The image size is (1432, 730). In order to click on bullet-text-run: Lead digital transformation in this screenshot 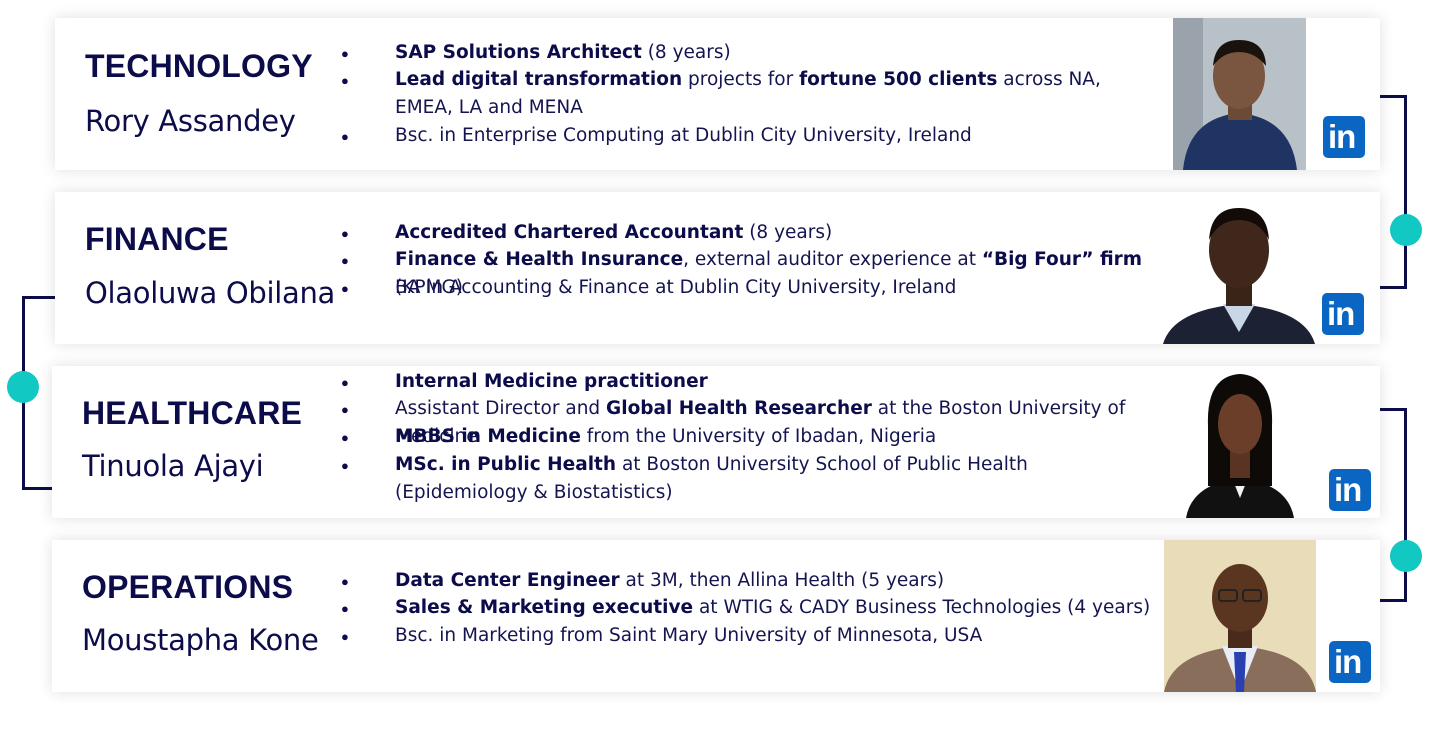, I will do `click(539, 79)`.